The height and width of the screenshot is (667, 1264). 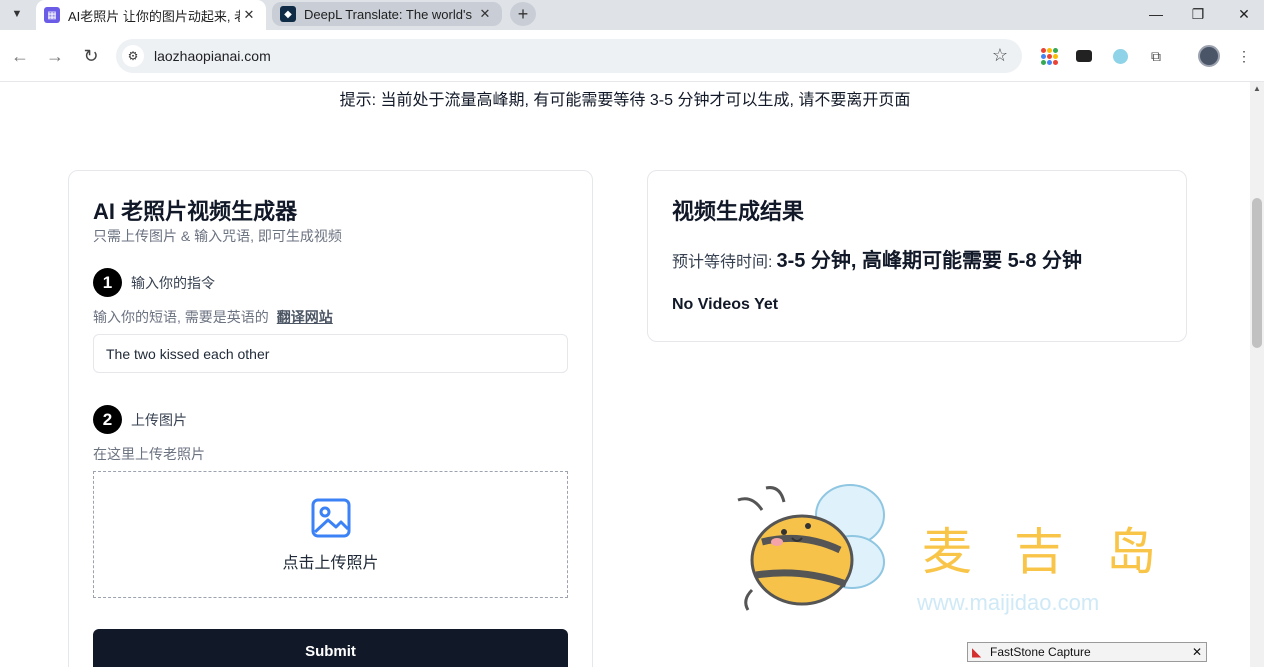 I want to click on step-number: 2, so click(x=107, y=419).